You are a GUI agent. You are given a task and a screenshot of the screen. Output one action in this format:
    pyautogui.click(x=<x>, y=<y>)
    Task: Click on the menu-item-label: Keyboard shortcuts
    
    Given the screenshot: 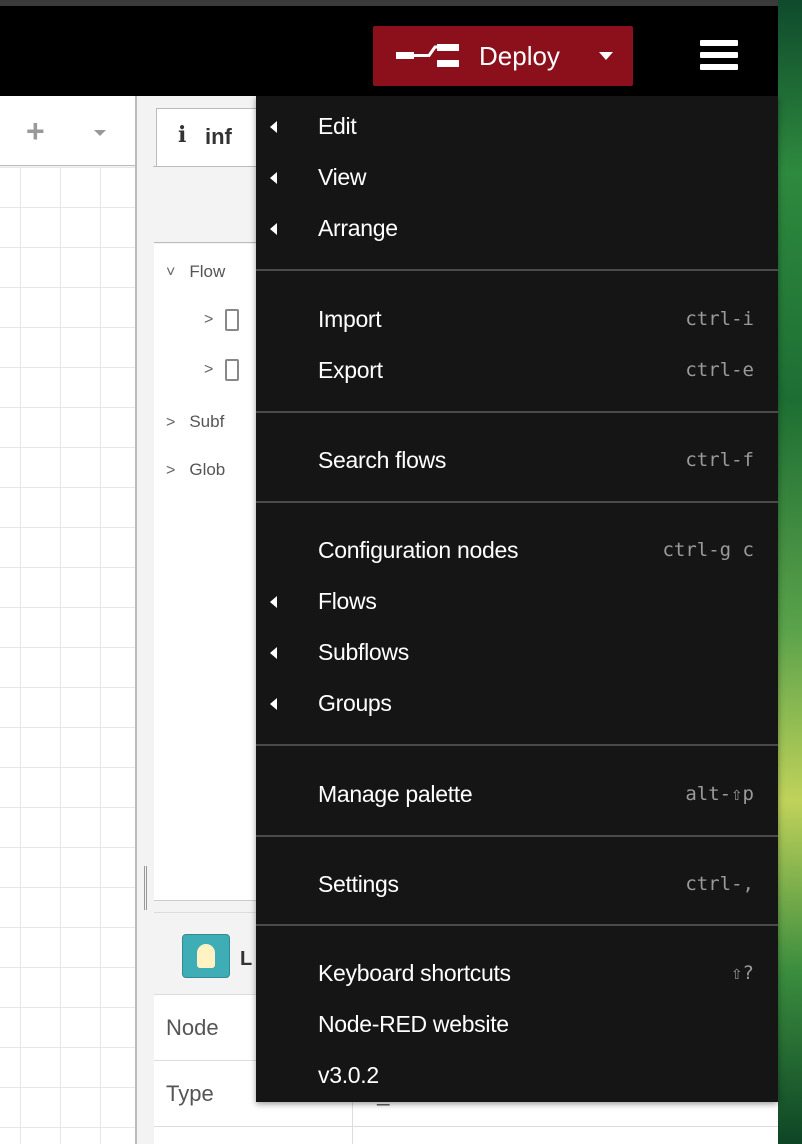 What is the action you would take?
    pyautogui.click(x=414, y=973)
    